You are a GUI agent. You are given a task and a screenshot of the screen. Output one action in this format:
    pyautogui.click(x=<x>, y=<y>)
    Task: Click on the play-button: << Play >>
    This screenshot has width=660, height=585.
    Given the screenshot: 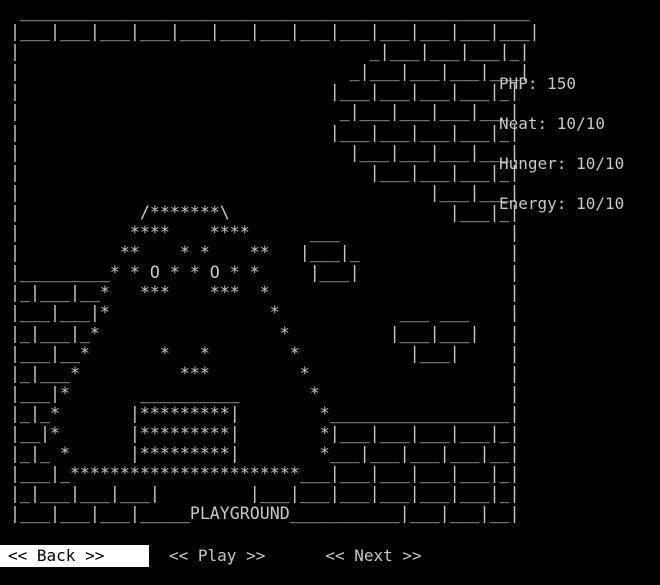 What is the action you would take?
    pyautogui.click(x=217, y=556)
    